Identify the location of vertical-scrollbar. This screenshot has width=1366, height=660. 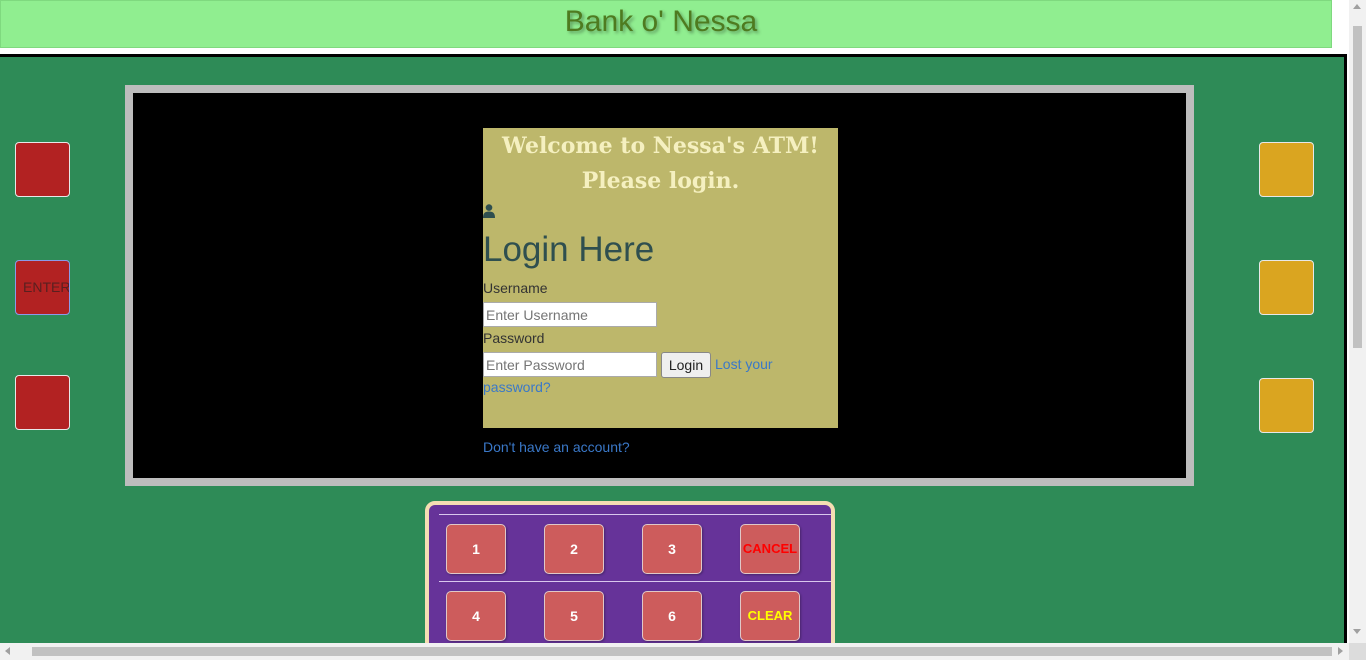
(1357, 321).